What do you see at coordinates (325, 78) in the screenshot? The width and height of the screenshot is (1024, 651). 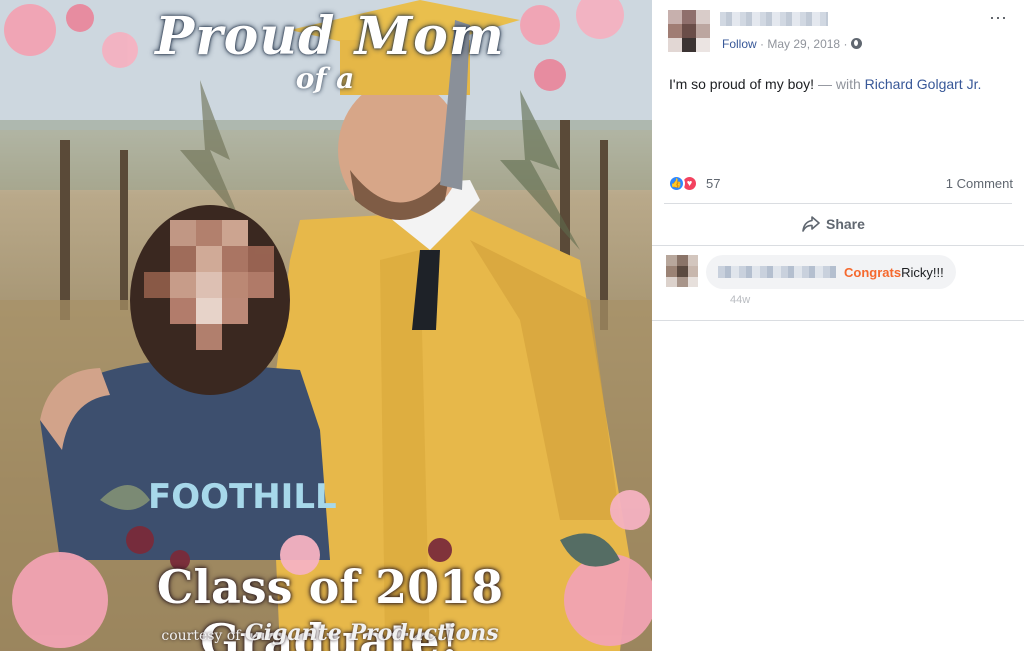 I see `photo-subheadline: of a` at bounding box center [325, 78].